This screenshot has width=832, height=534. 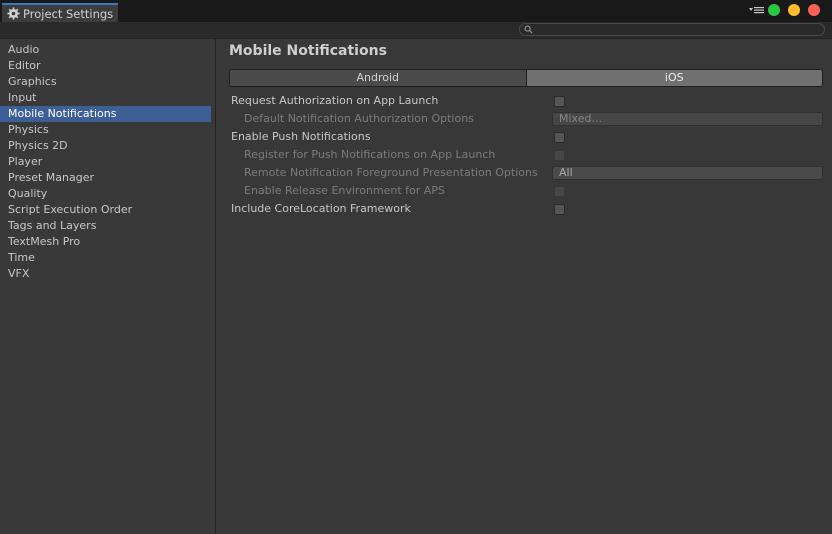 I want to click on sidebar-item-editor: Editor, so click(x=105, y=66).